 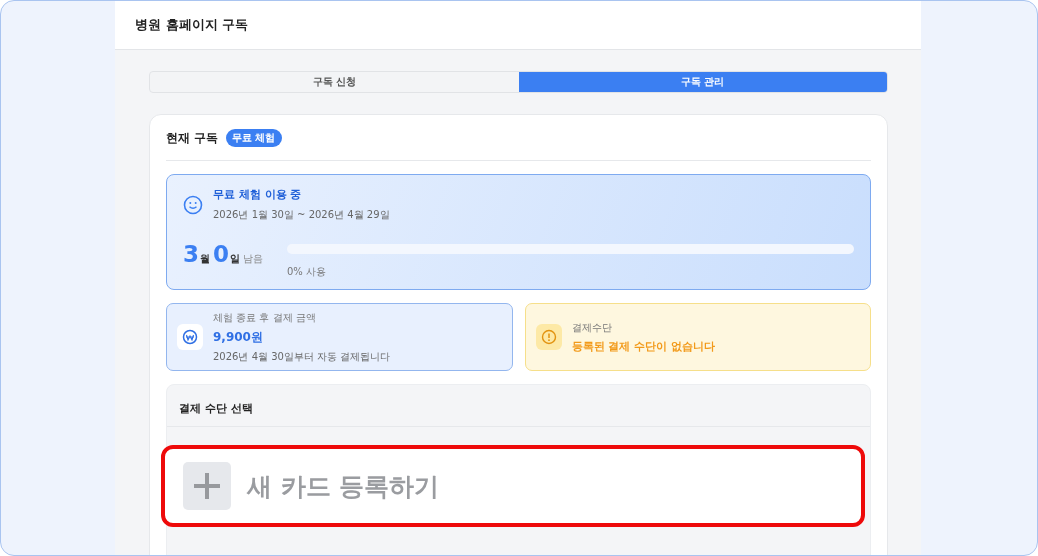 I want to click on section-title: 현재 구독, so click(x=192, y=138).